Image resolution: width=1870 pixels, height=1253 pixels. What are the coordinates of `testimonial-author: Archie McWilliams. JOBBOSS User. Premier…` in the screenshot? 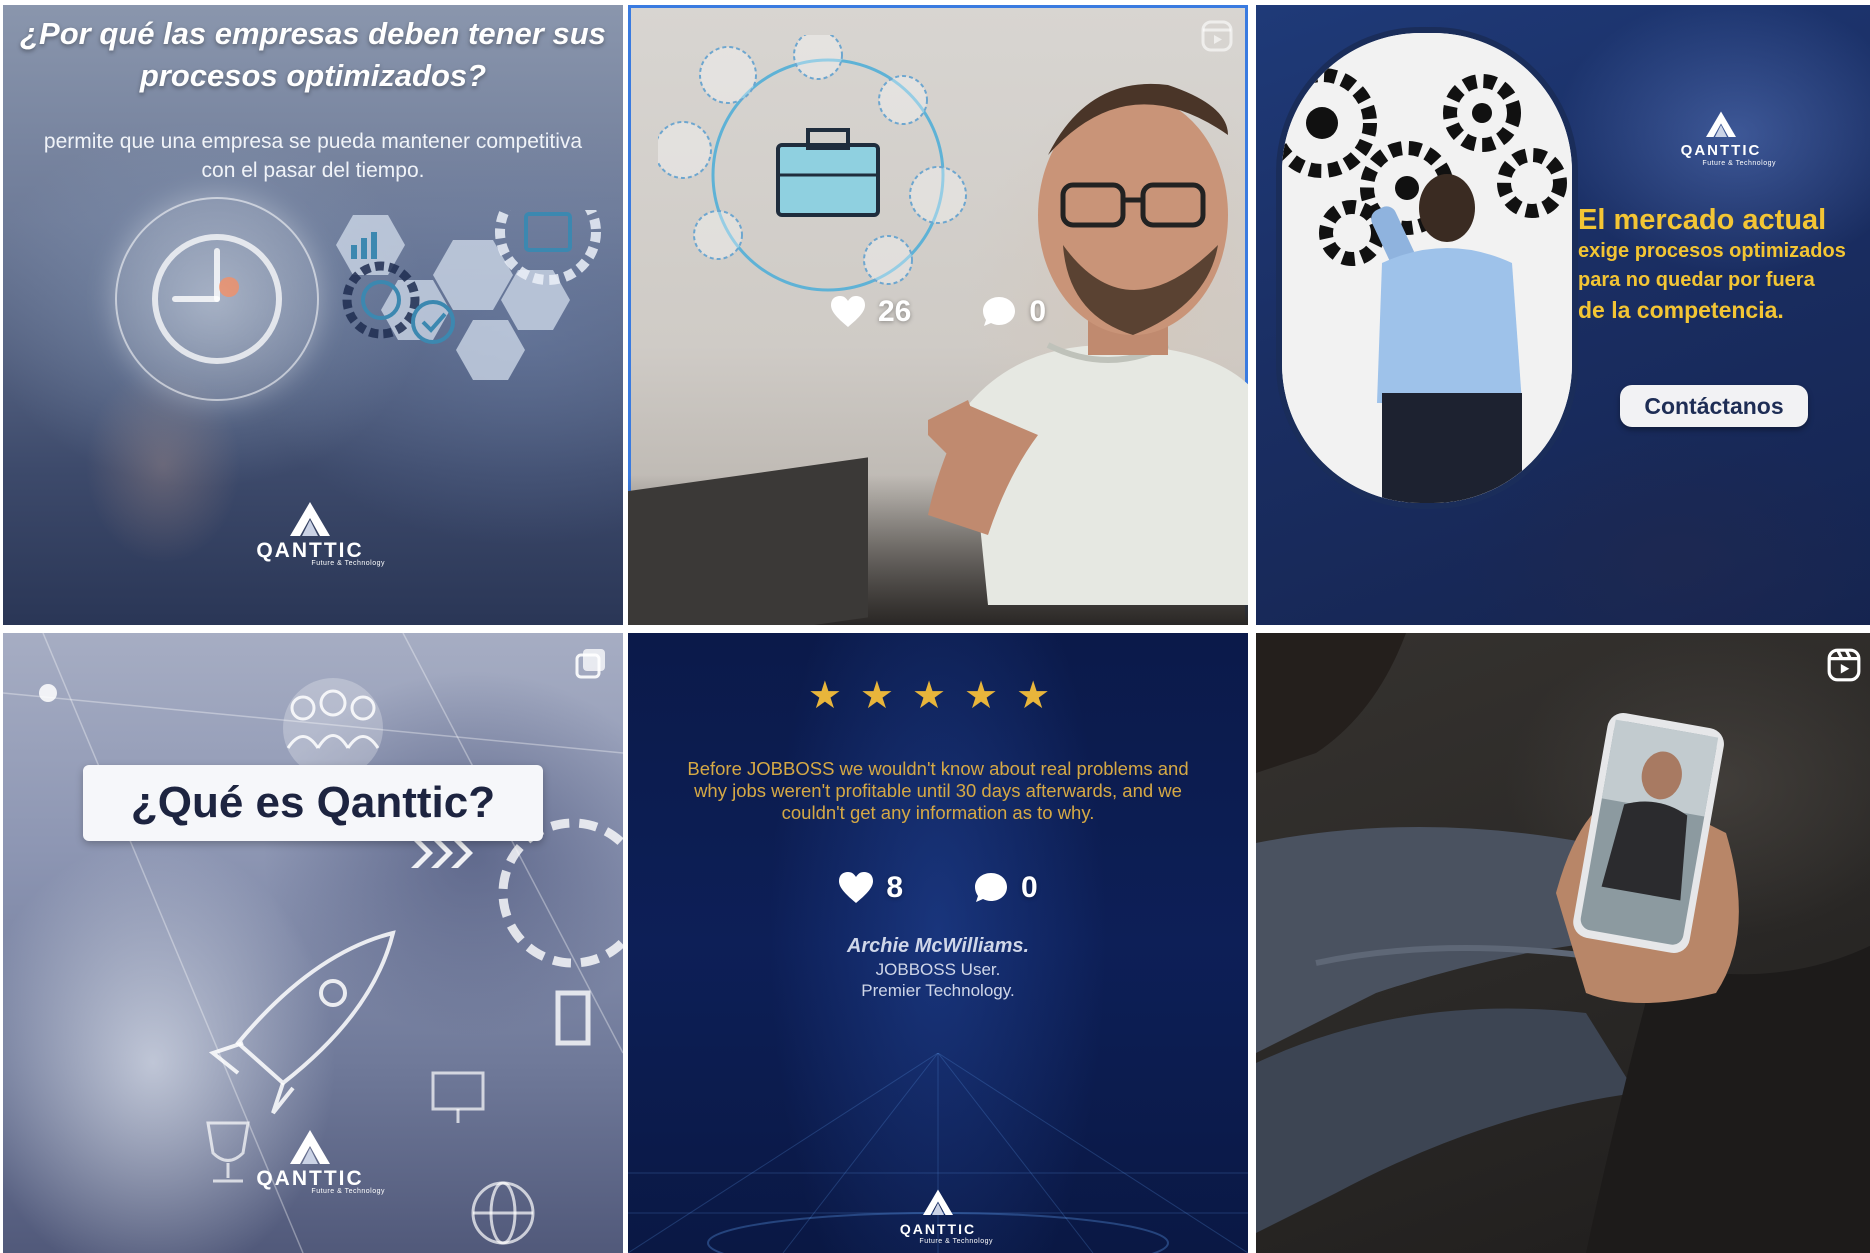 It's located at (938, 967).